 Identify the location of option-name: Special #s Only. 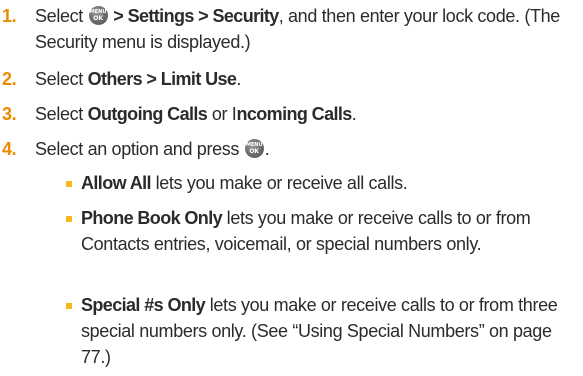
(143, 305).